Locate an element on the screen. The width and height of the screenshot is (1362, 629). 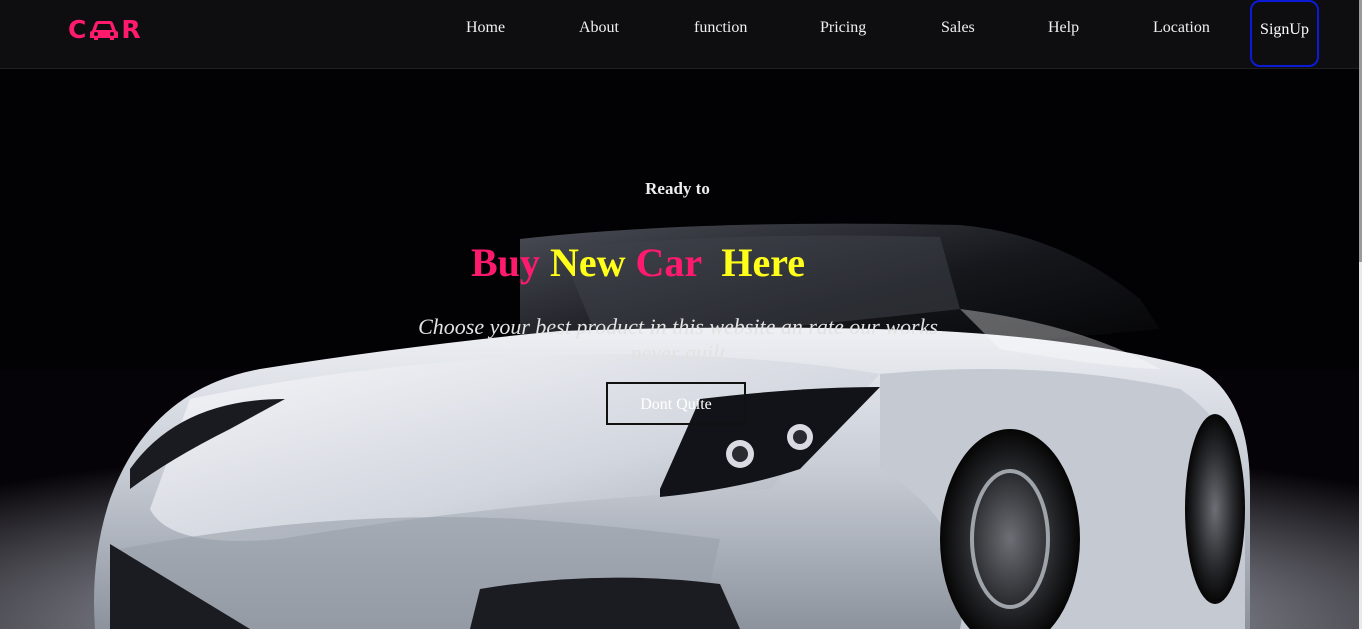
headline-word-buy: Buy is located at coordinates (505, 262).